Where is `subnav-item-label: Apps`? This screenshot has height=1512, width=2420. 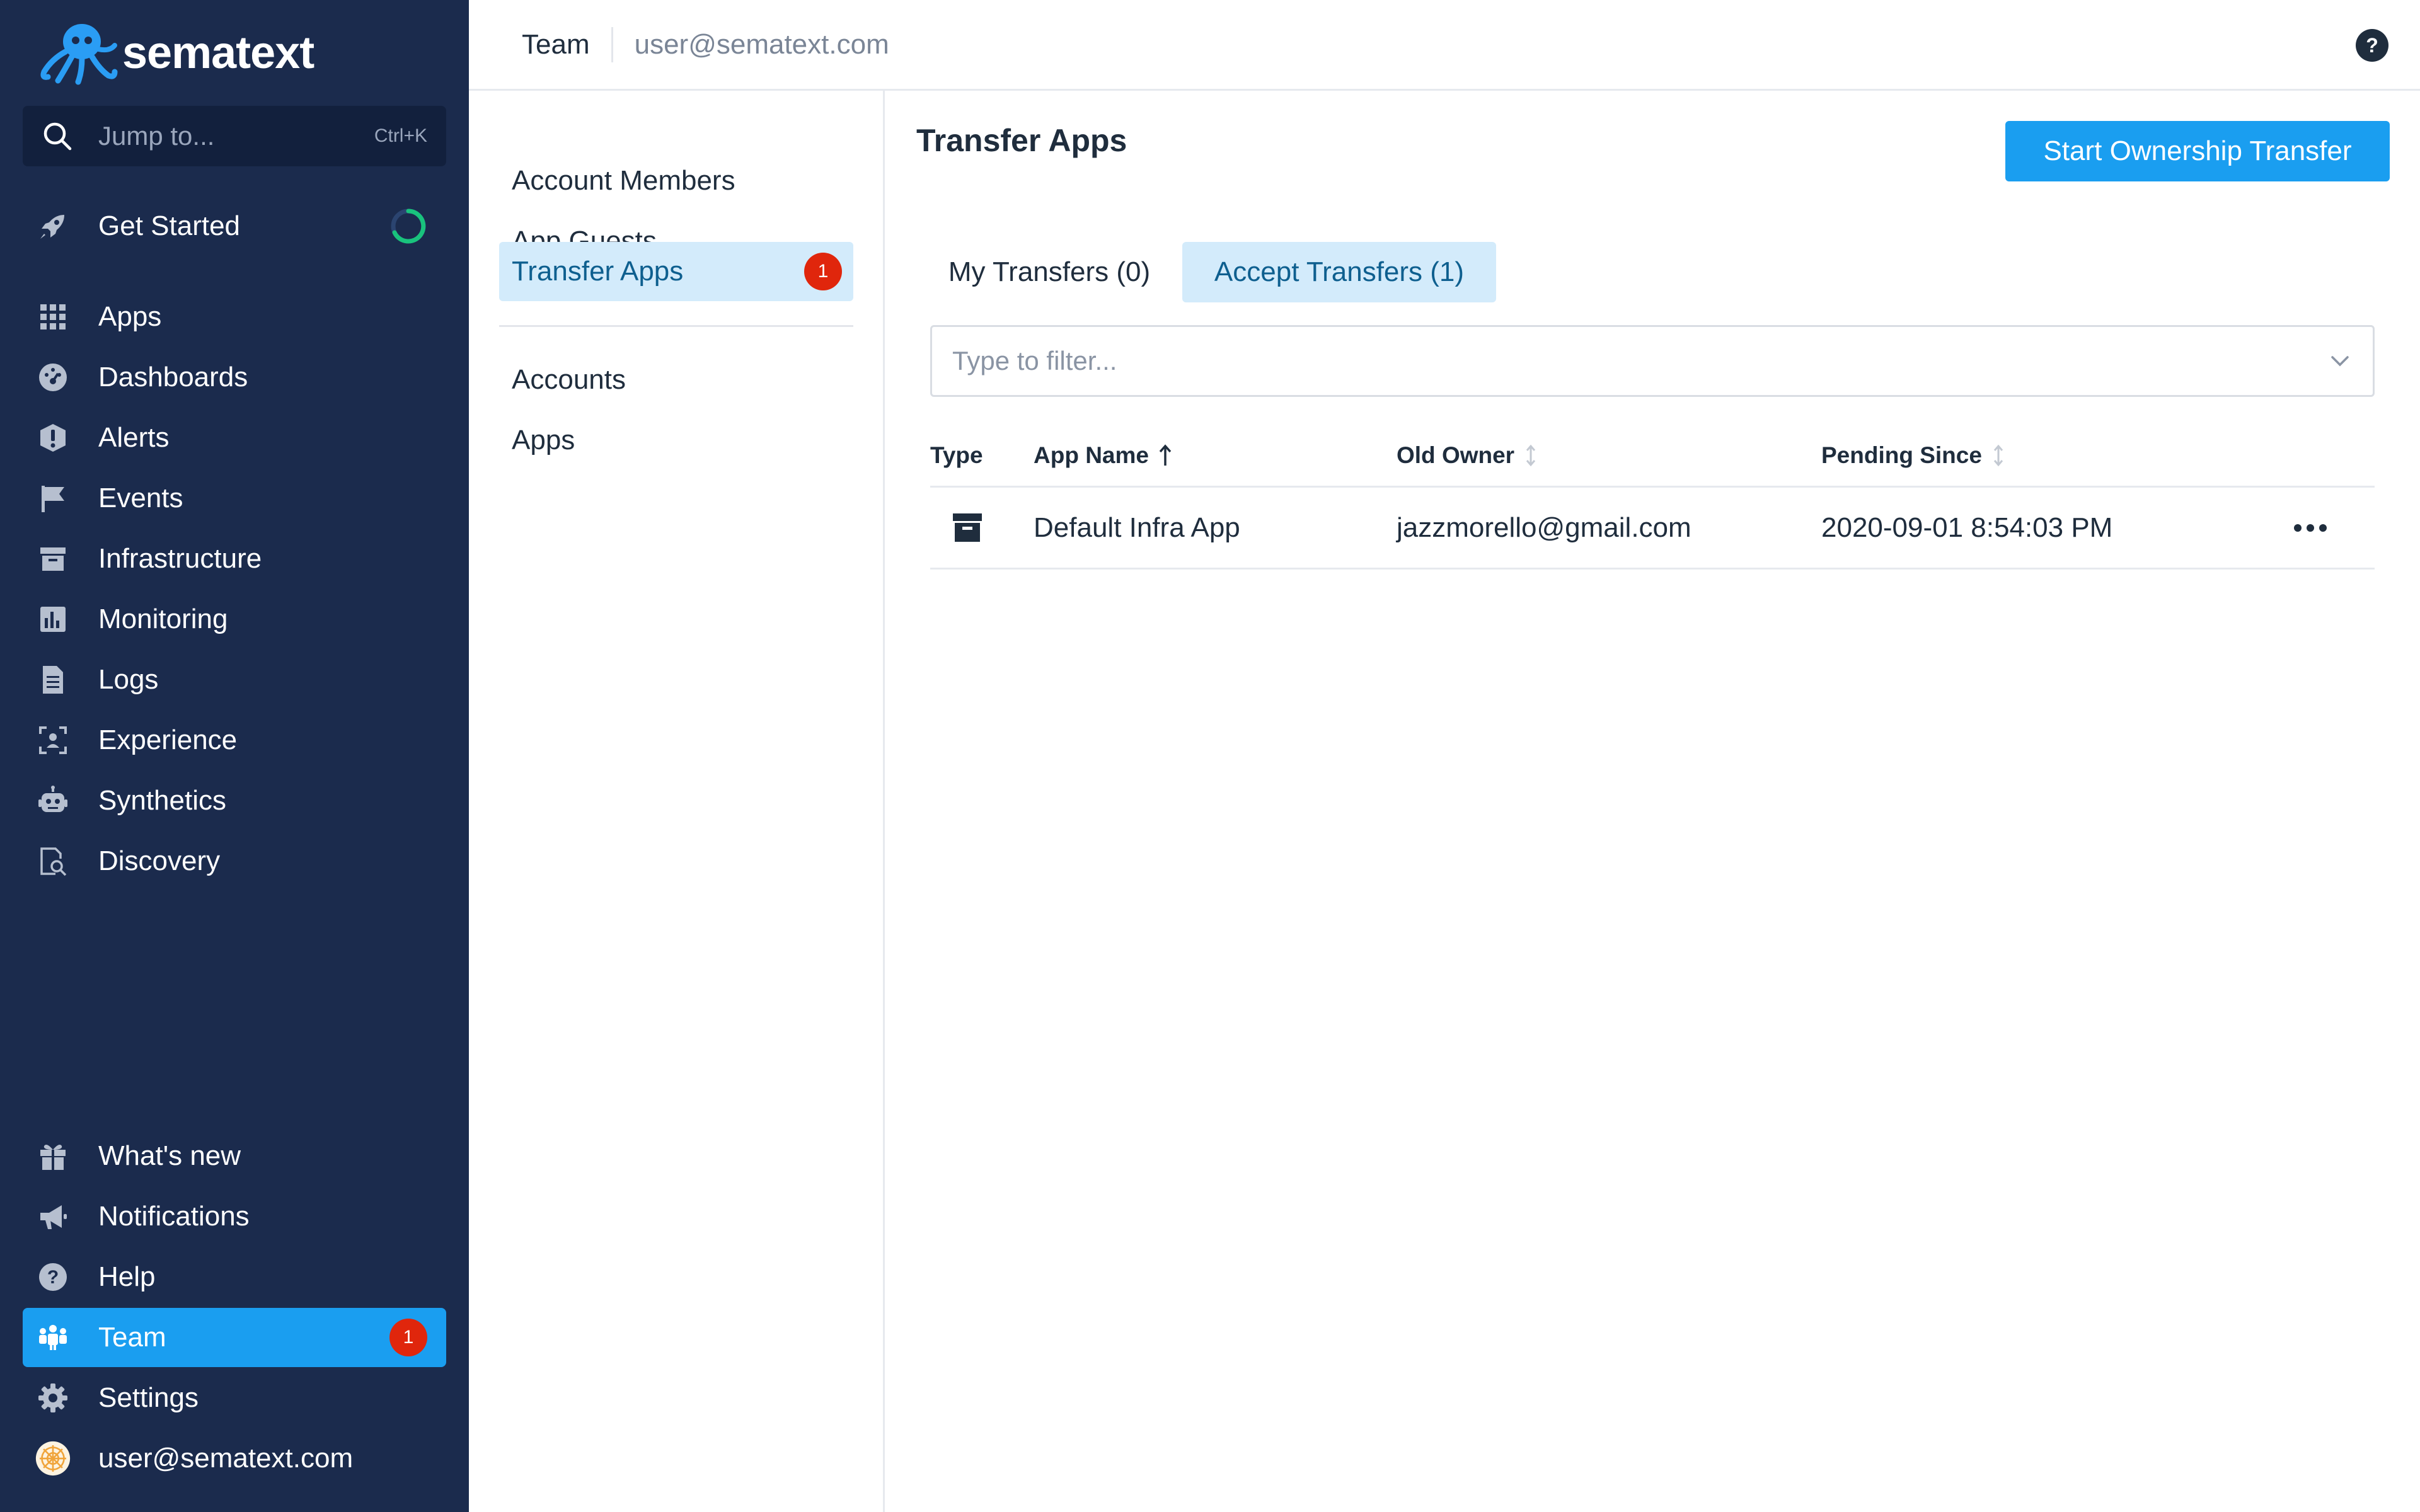 subnav-item-label: Apps is located at coordinates (544, 440).